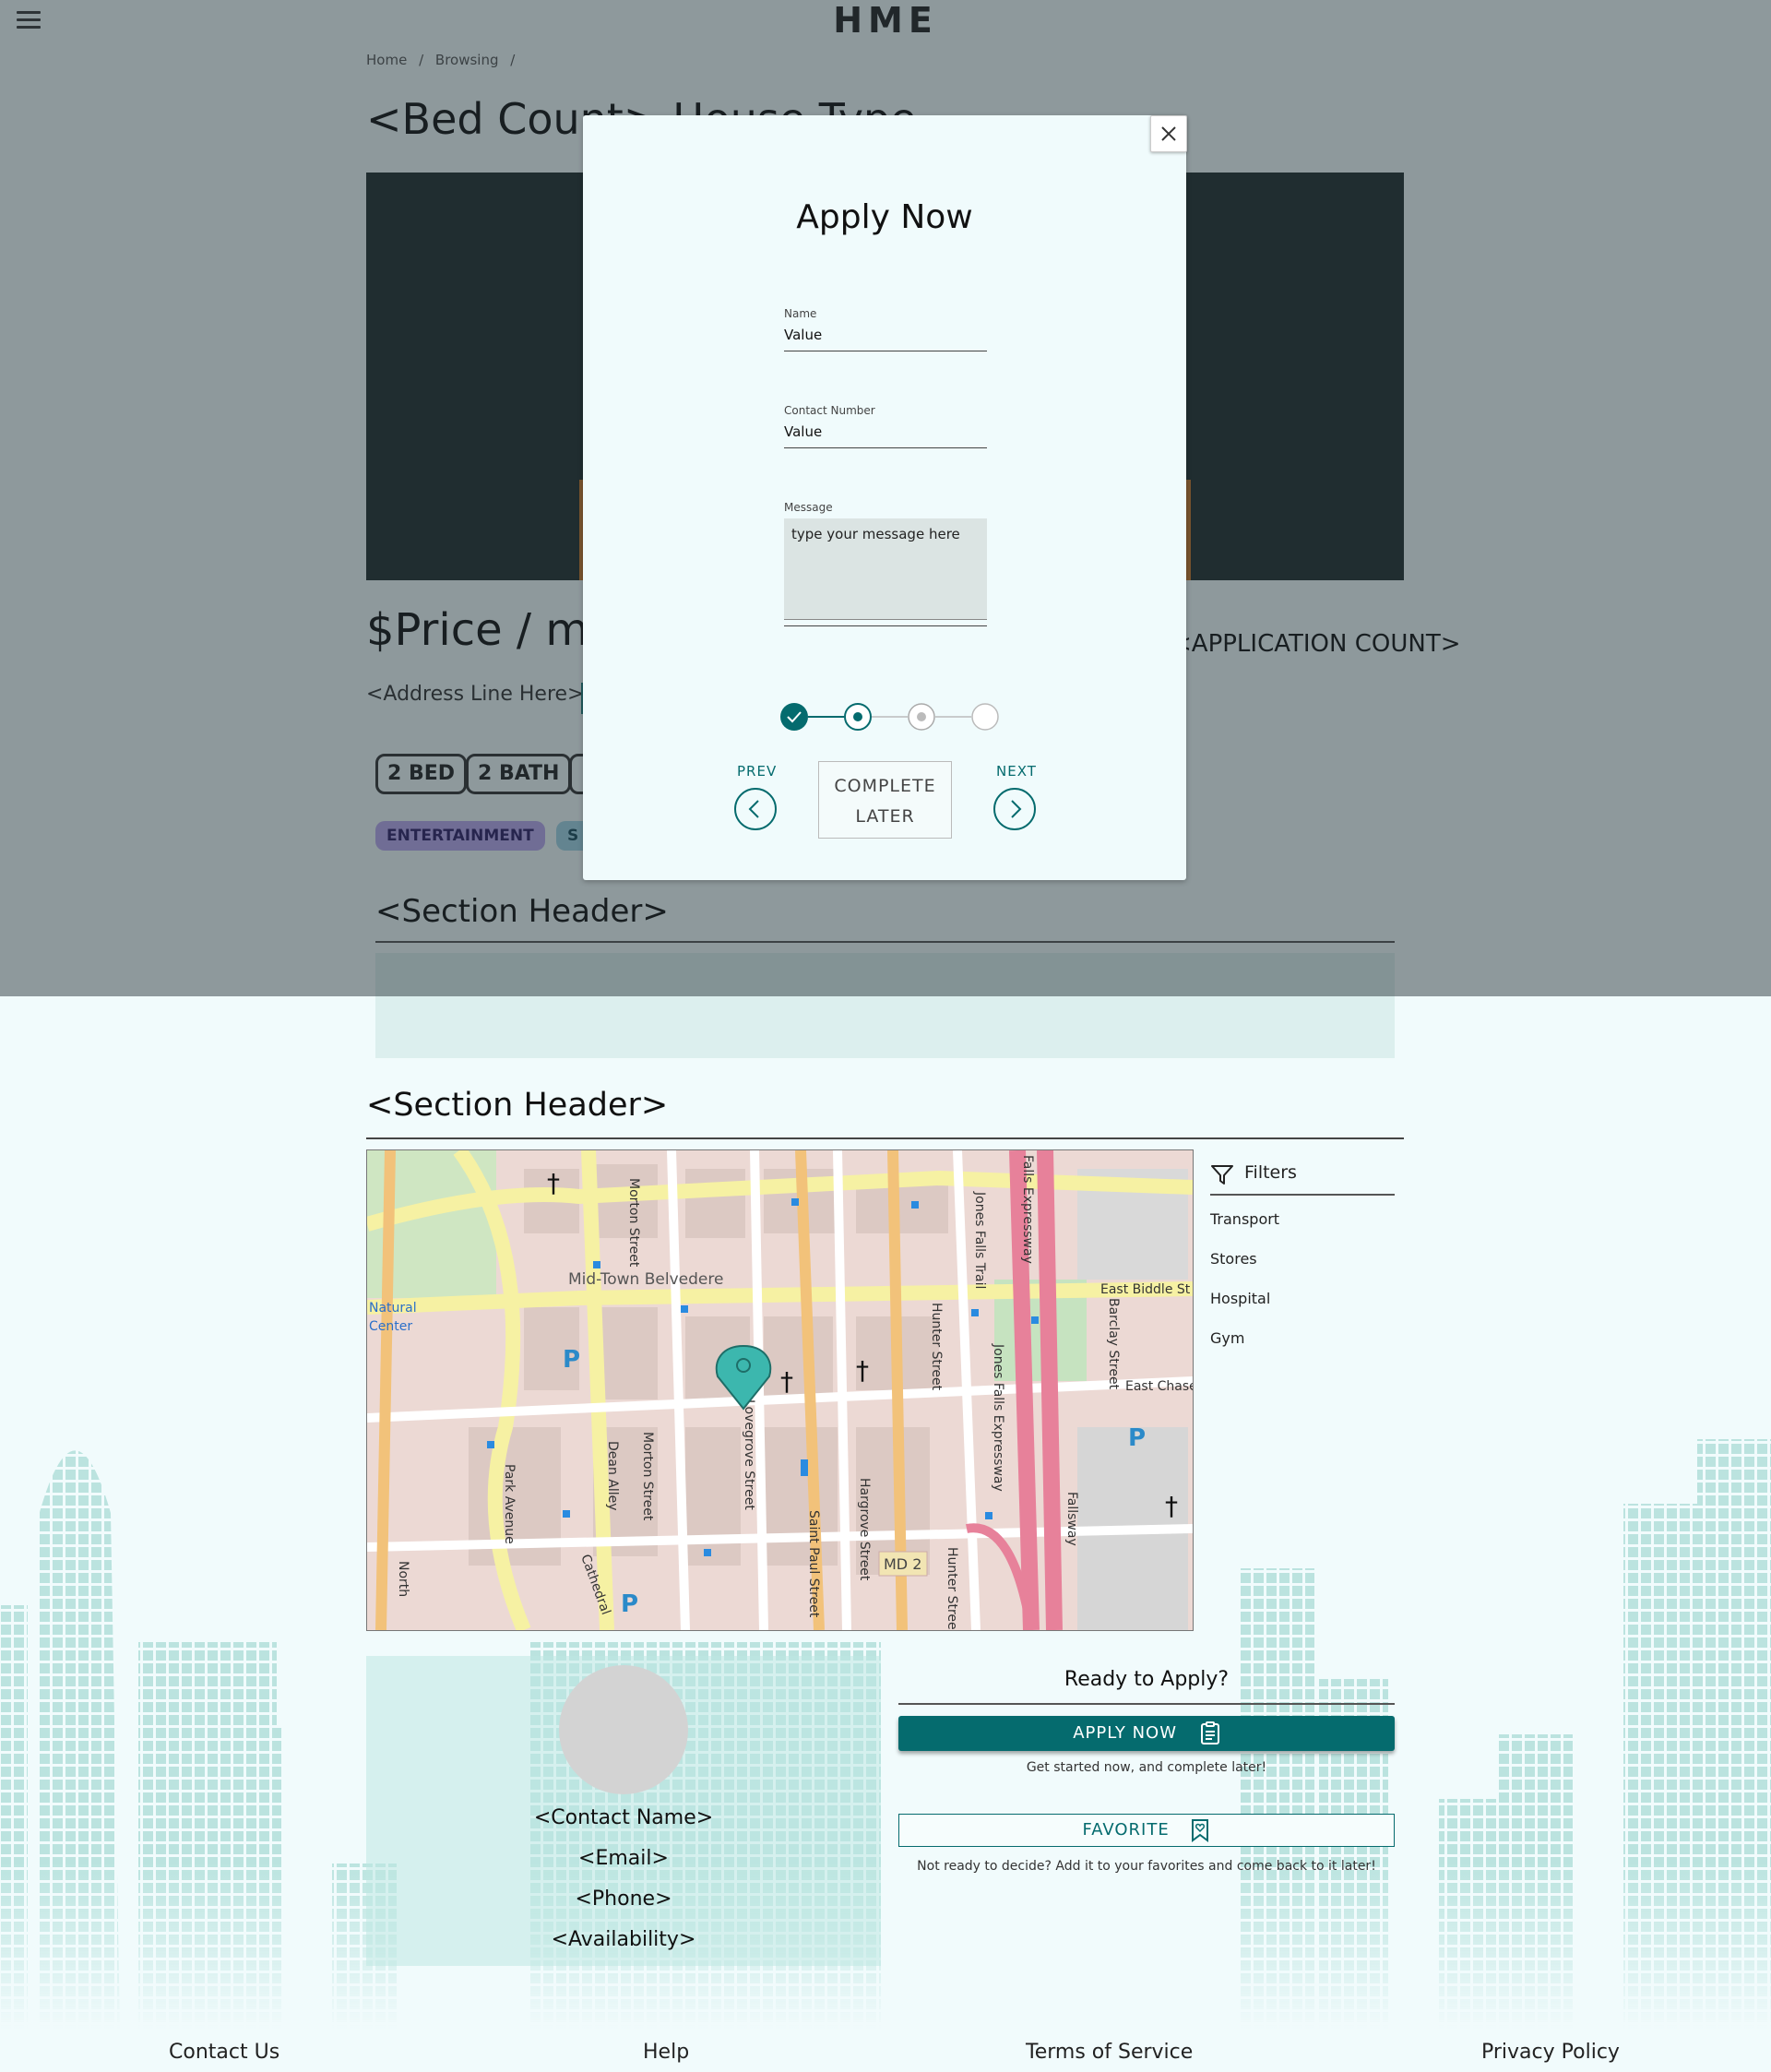 The height and width of the screenshot is (2072, 1771). I want to click on step-2-current, so click(858, 717).